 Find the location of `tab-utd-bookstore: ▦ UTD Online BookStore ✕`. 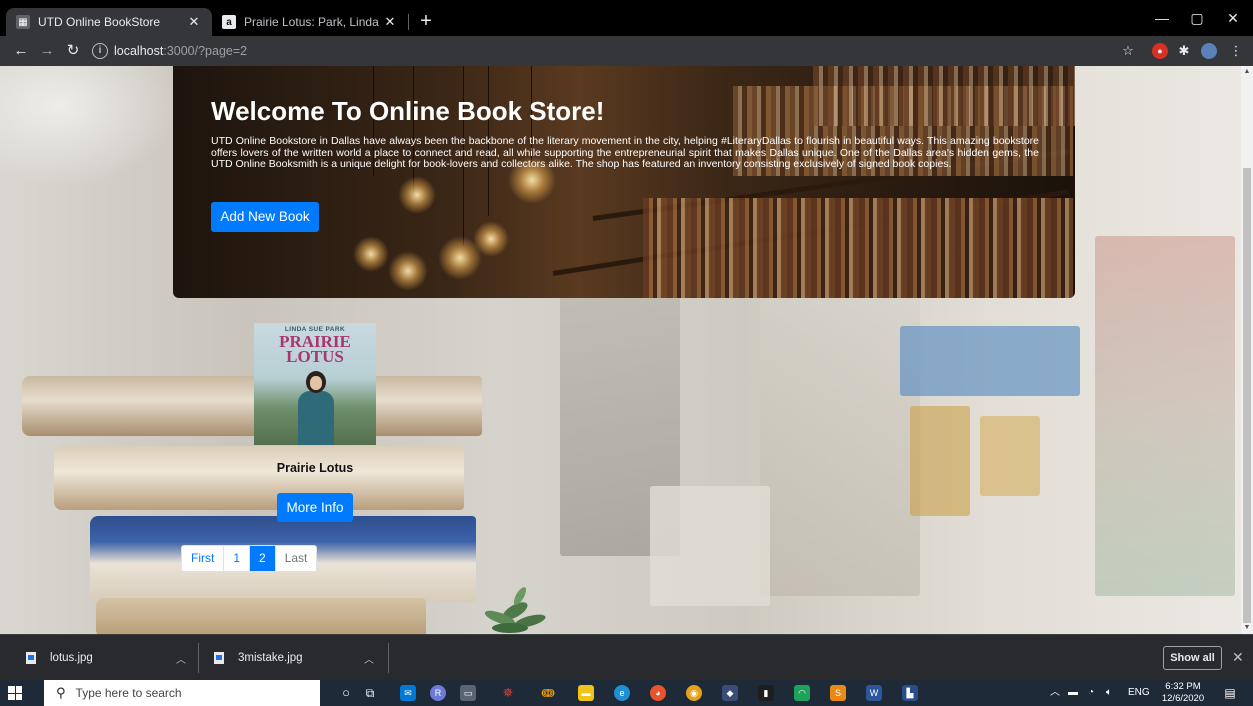

tab-utd-bookstore: ▦ UTD Online BookStore ✕ is located at coordinates (109, 22).